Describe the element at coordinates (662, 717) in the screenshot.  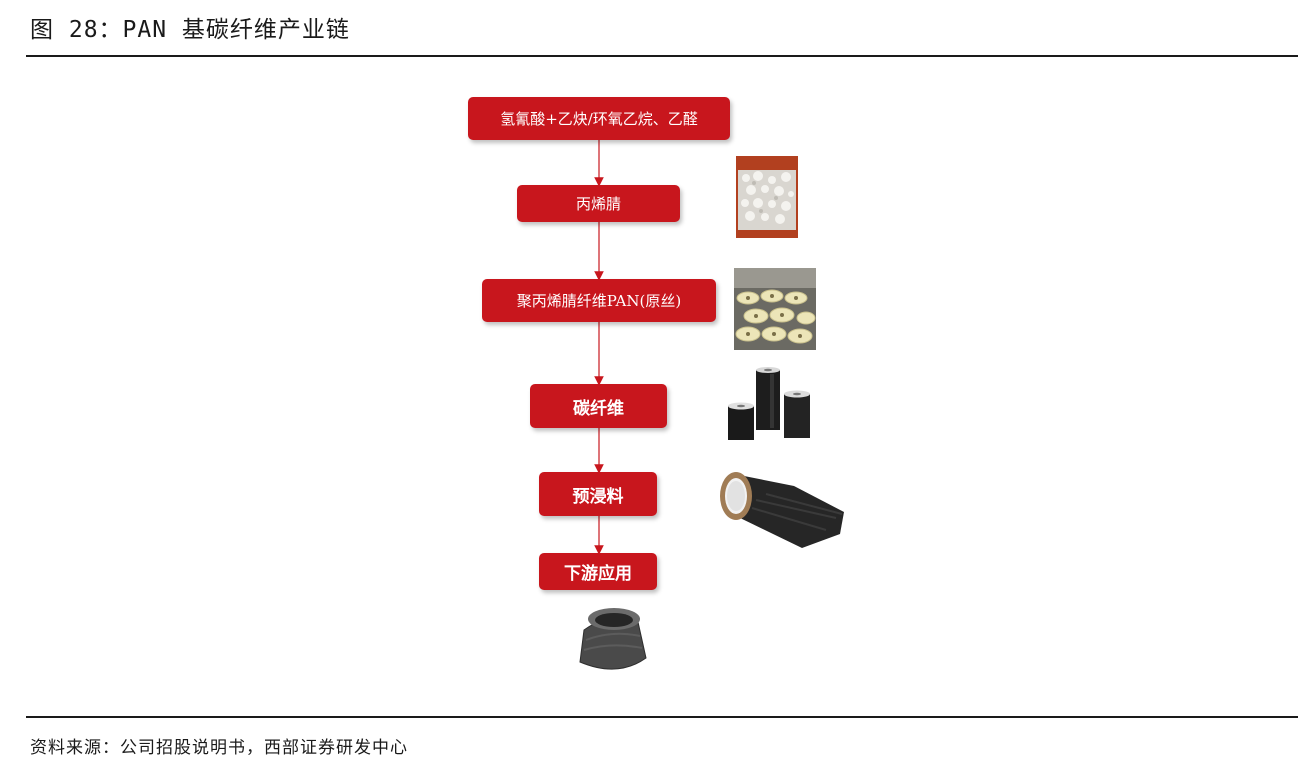
I see `bottom-rule` at that location.